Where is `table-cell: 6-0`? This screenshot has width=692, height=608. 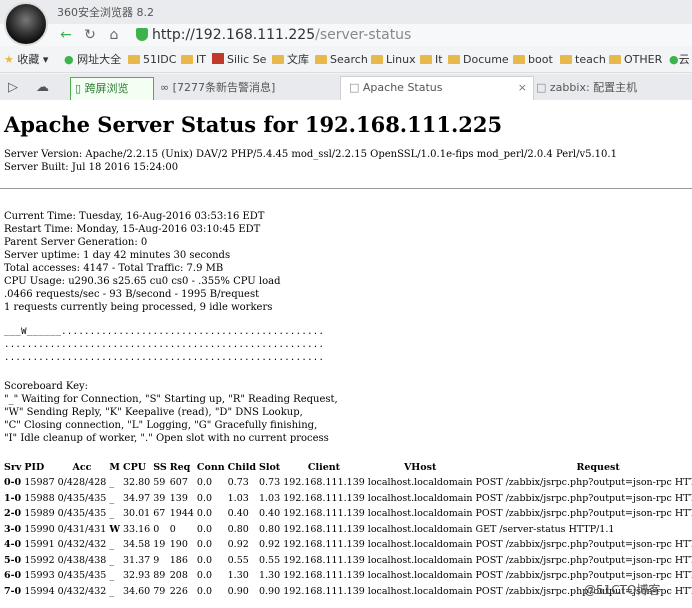
table-cell: 6-0 is located at coordinates (14, 576).